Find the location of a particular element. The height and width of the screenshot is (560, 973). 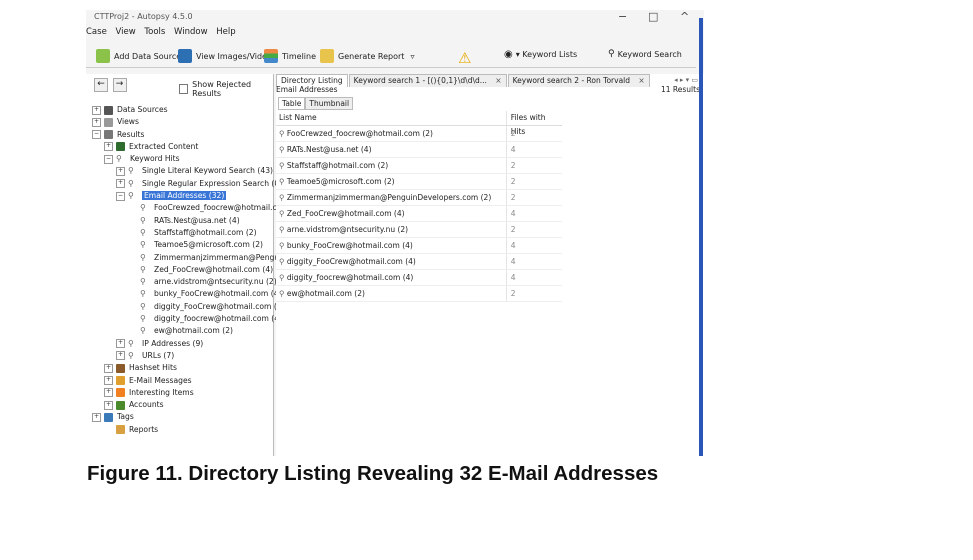

show-rejected-toggle: Show Rejected Results is located at coordinates (226, 89).